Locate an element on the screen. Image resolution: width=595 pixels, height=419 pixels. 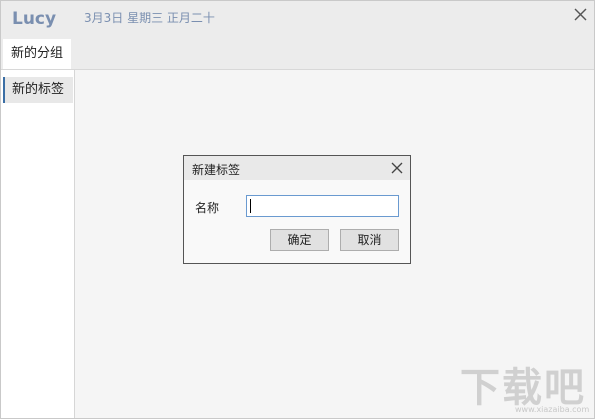
group-tab-bar: 新的分组 is located at coordinates (297, 54).